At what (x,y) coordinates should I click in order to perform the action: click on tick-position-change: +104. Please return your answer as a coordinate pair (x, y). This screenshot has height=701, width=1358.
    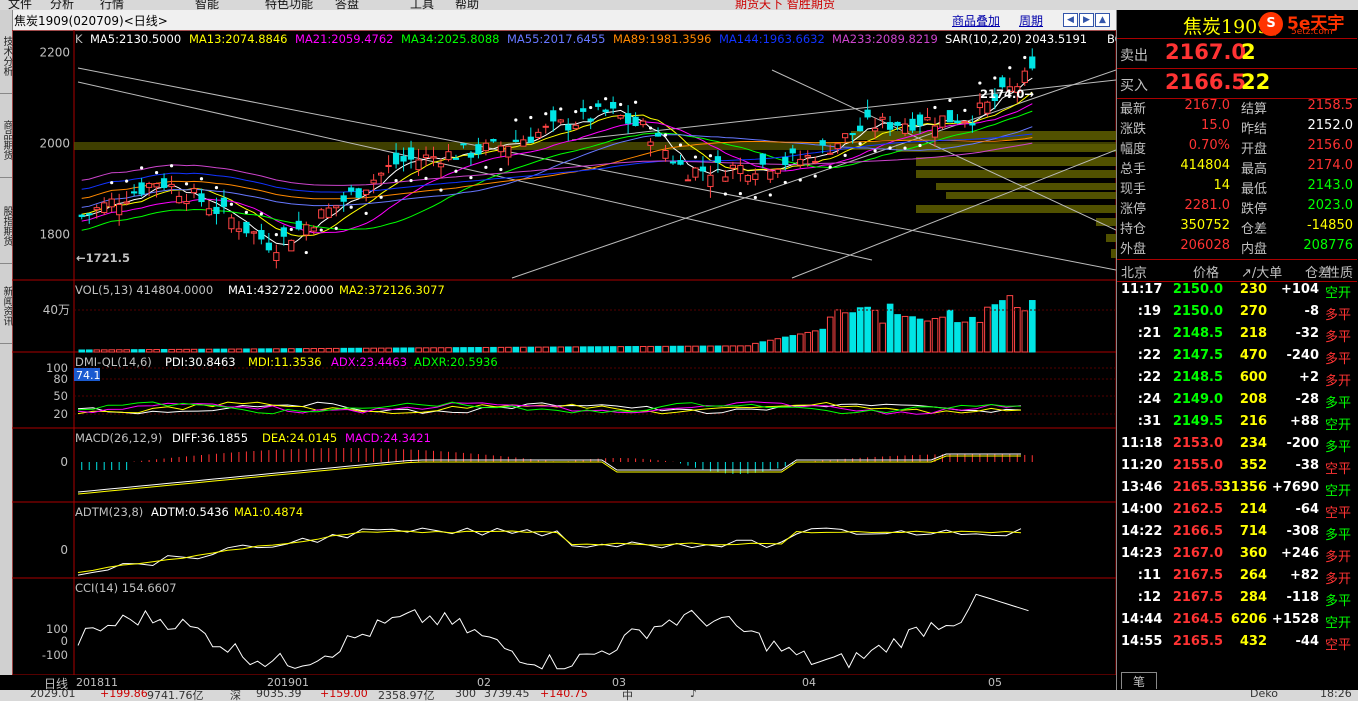
    Looking at the image, I should click on (1299, 289).